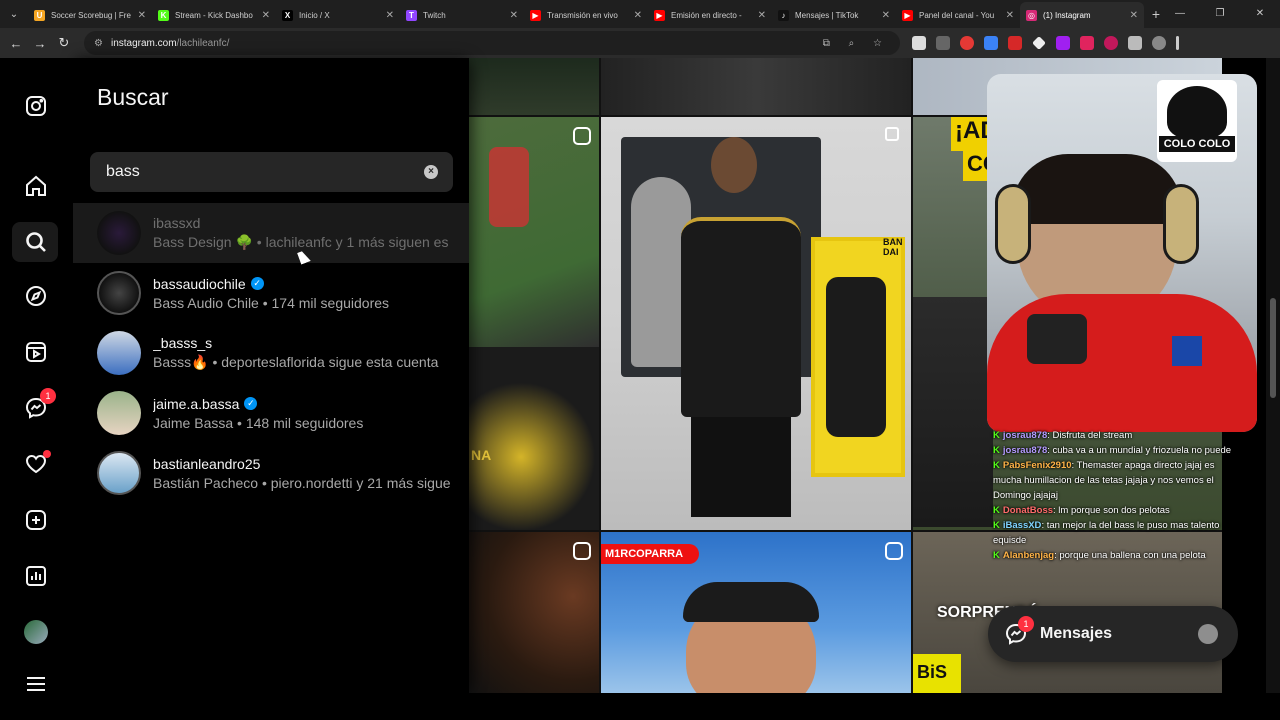 The width and height of the screenshot is (1280, 720). Describe the element at coordinates (1028, 555) in the screenshot. I see `chat-username: Alanbenjag` at that location.